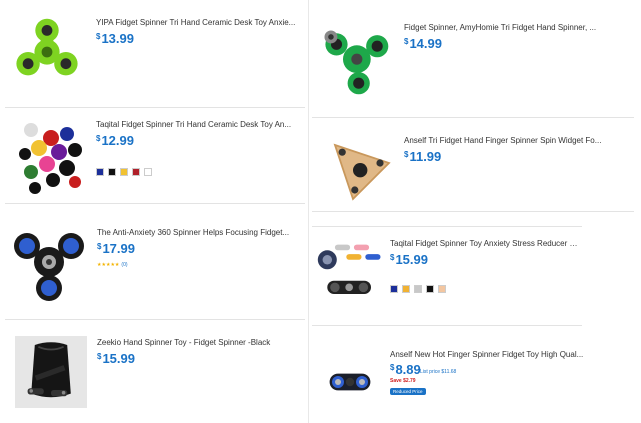  Describe the element at coordinates (352, 275) in the screenshot. I see `bar-spinner-set-image` at that location.